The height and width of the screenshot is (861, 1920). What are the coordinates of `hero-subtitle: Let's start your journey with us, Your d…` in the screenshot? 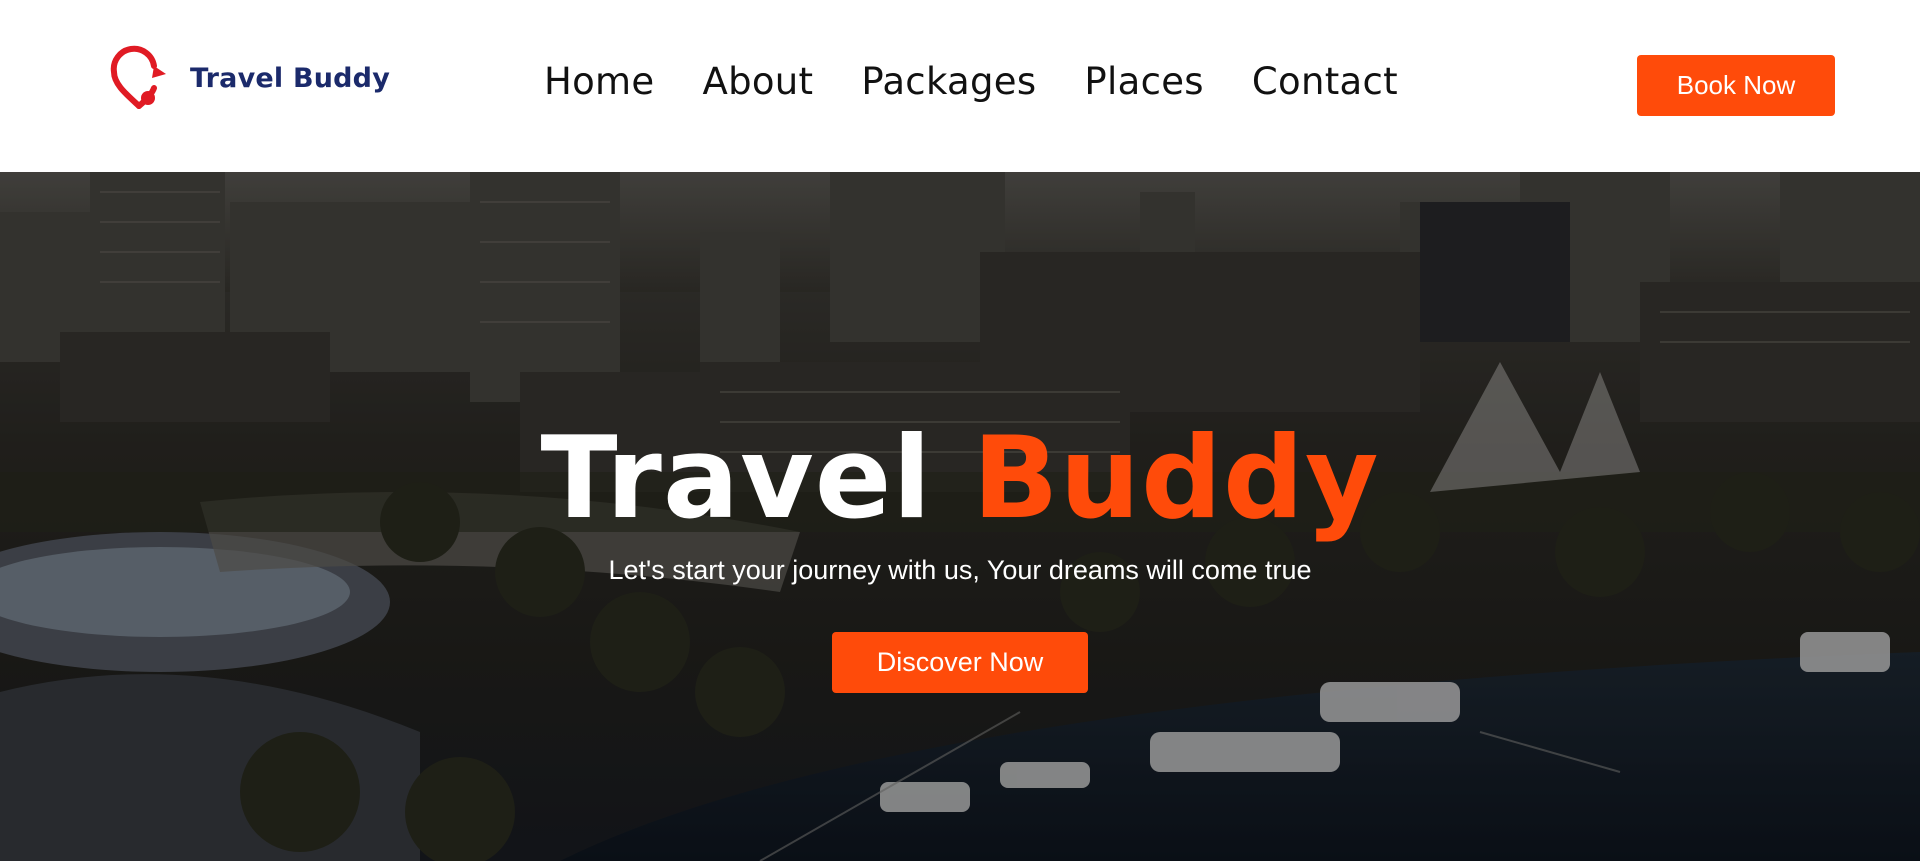 It's located at (960, 570).